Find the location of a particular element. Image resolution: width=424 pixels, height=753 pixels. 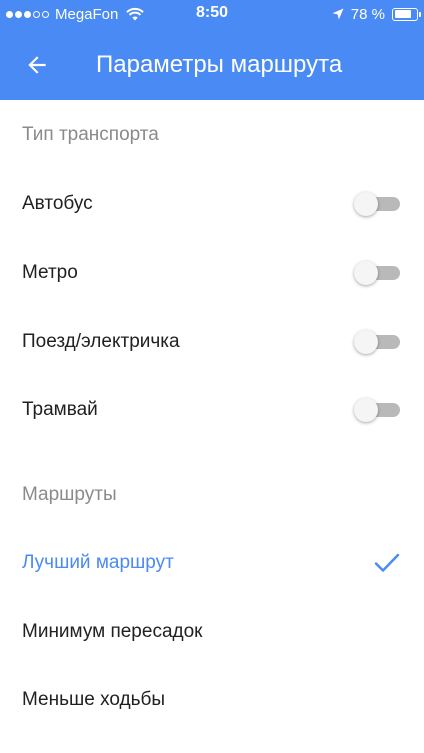

back-button is located at coordinates (37, 65).